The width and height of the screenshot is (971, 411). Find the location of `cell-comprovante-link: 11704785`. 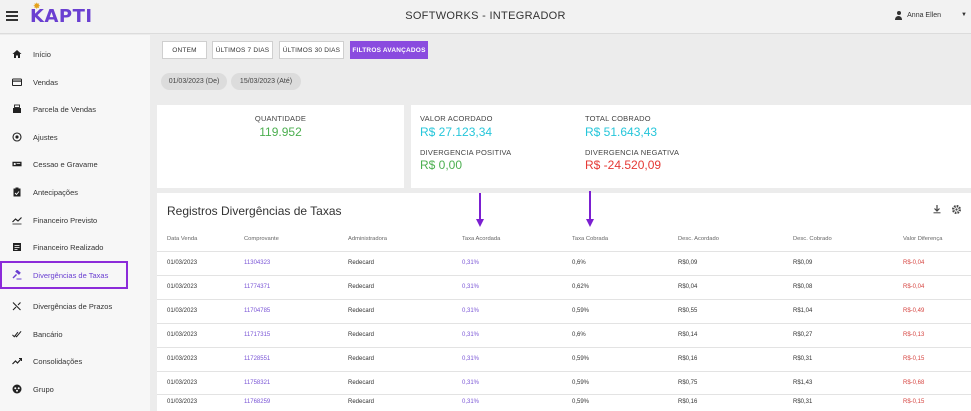

cell-comprovante-link: 11704785 is located at coordinates (257, 311).